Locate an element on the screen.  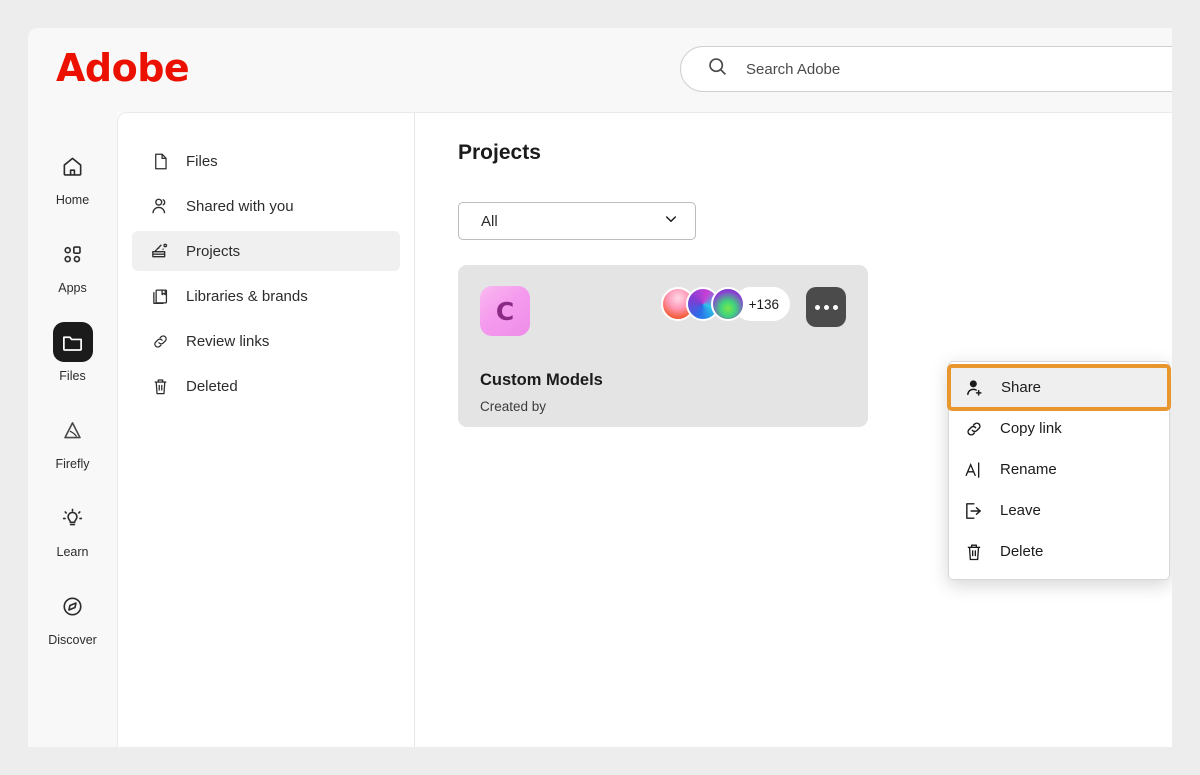
home-icon is located at coordinates (73, 166).